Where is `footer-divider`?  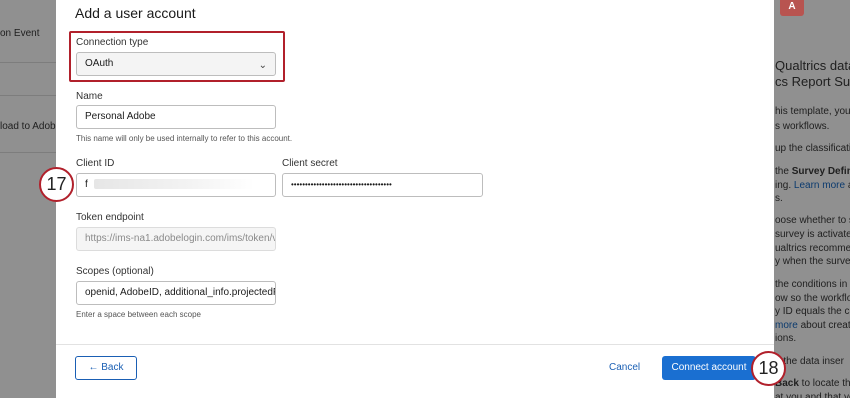
footer-divider is located at coordinates (415, 344).